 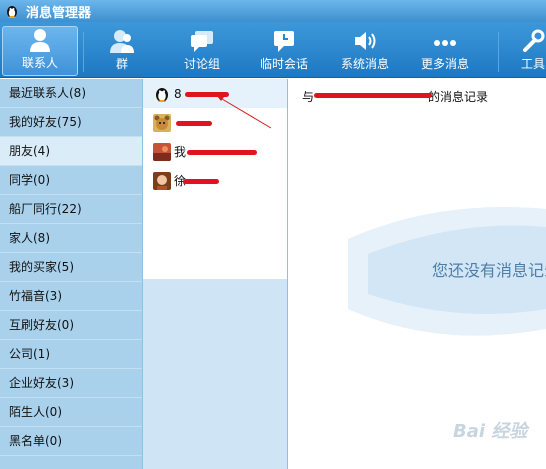 I want to click on annotation-arrow, so click(x=244, y=112).